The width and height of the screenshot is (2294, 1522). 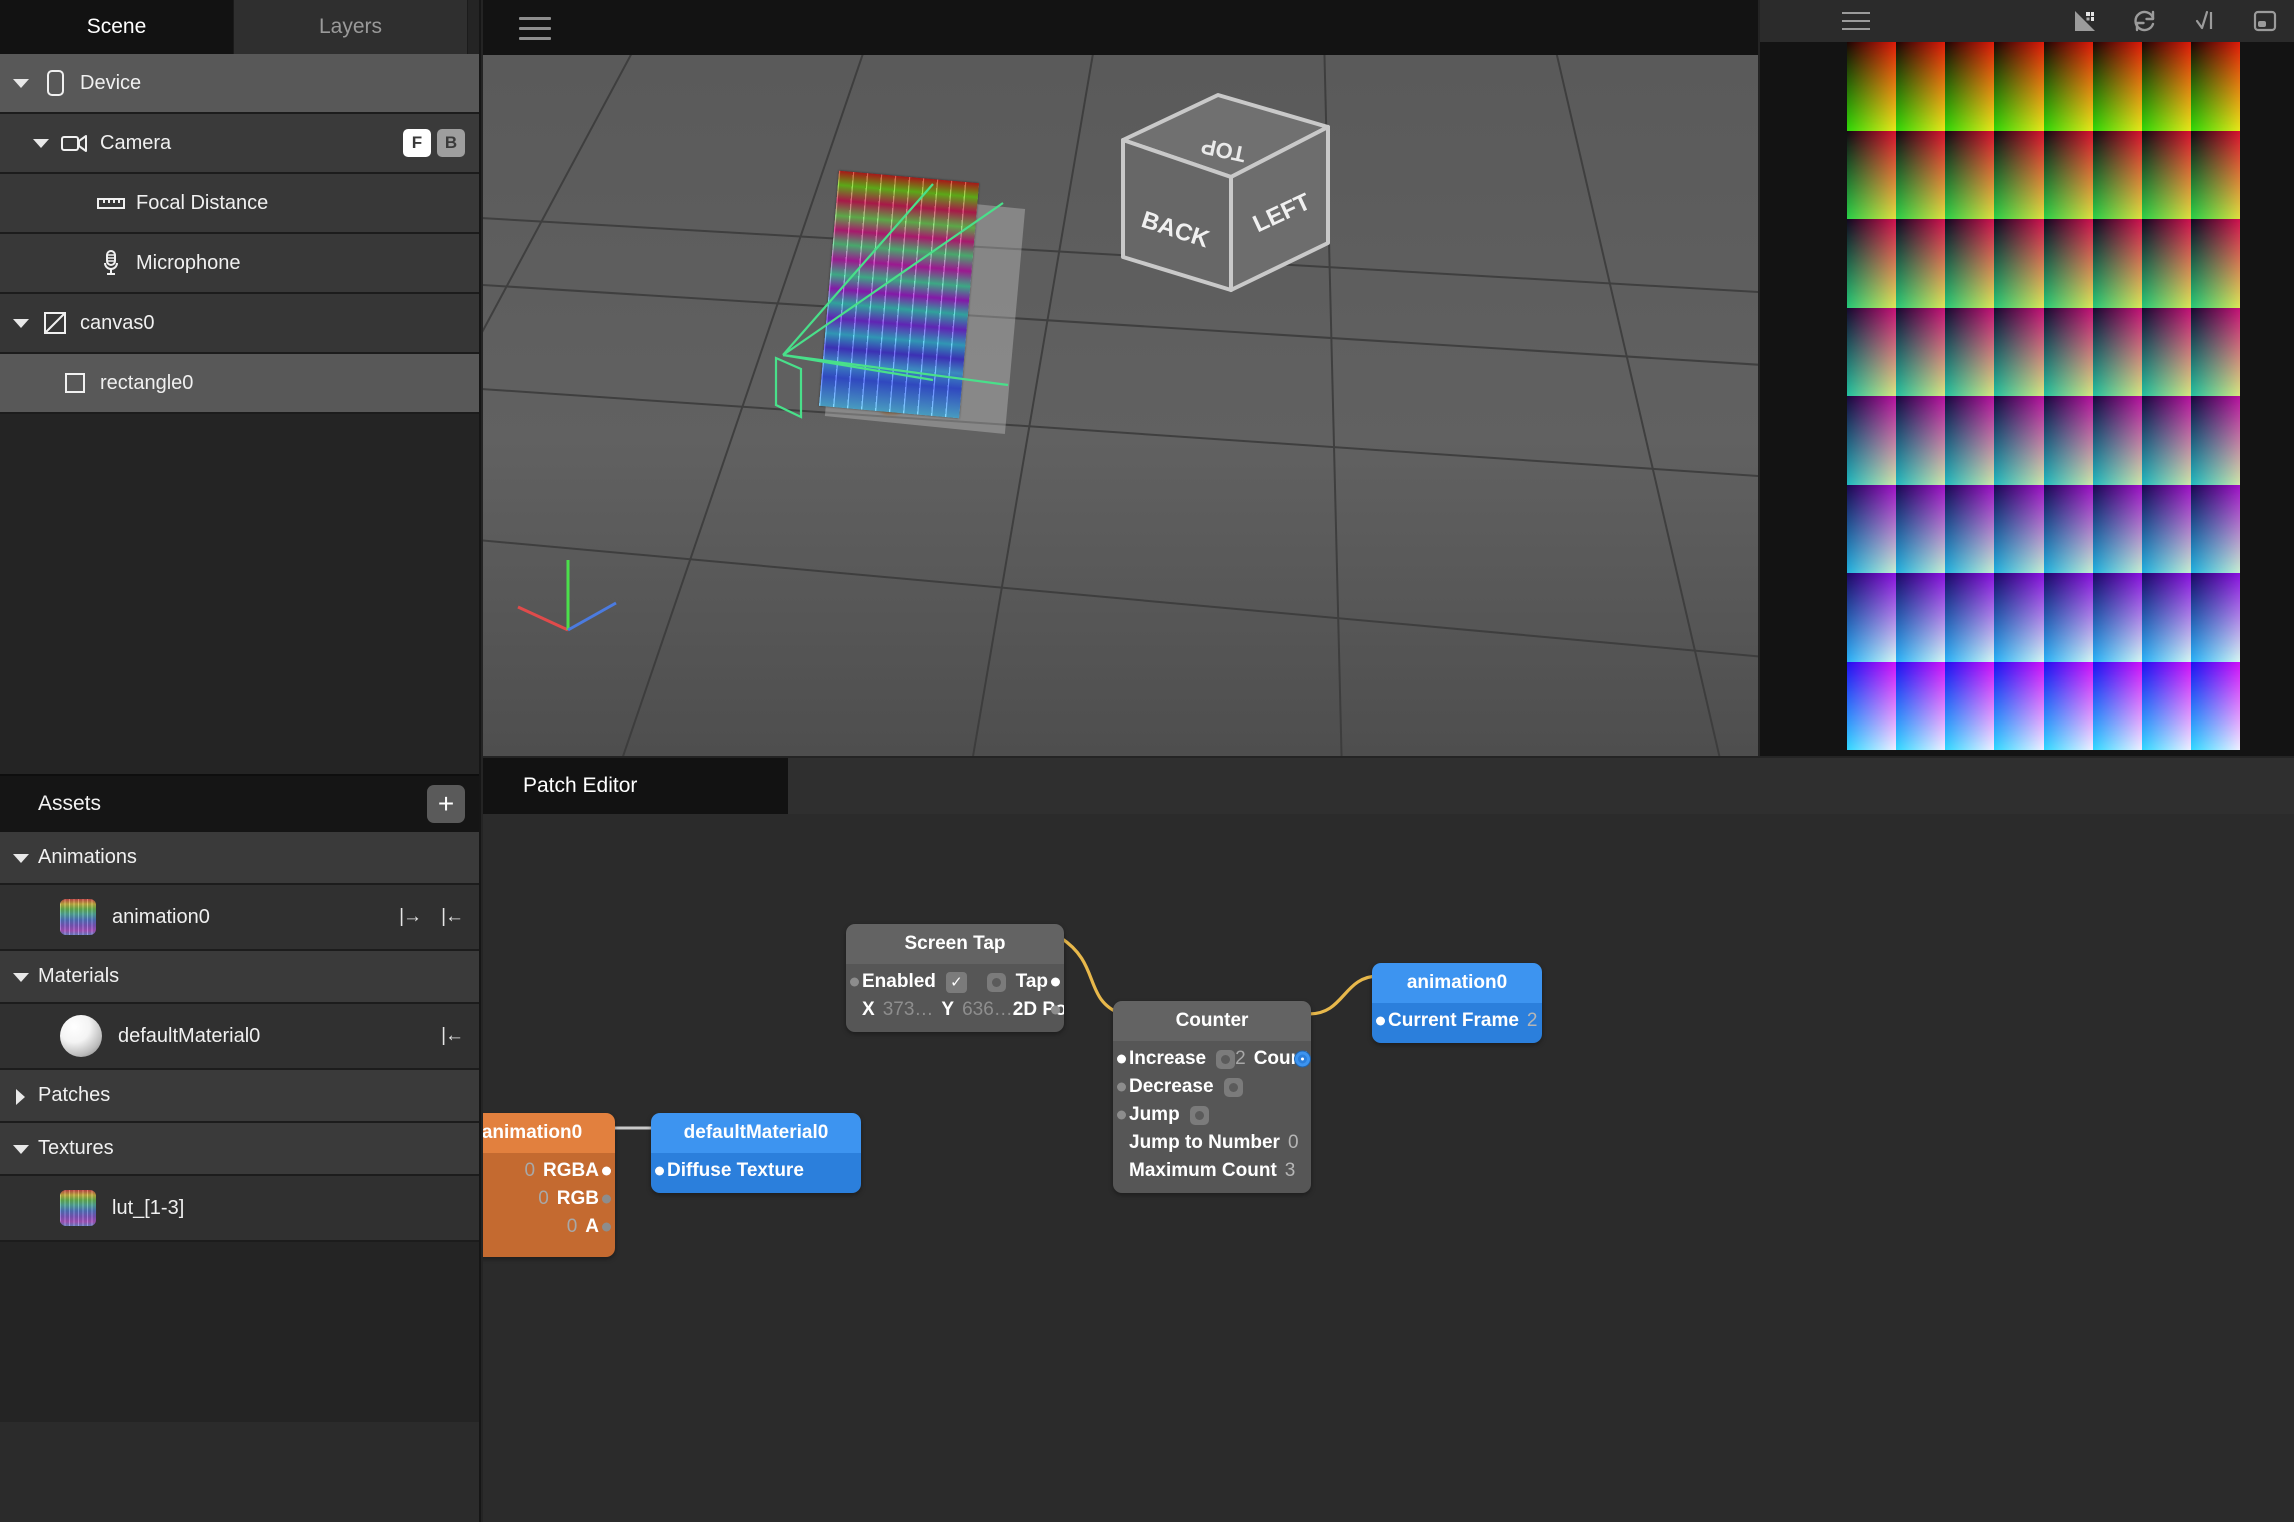 What do you see at coordinates (2027, 399) in the screenshot?
I see `preview-content` at bounding box center [2027, 399].